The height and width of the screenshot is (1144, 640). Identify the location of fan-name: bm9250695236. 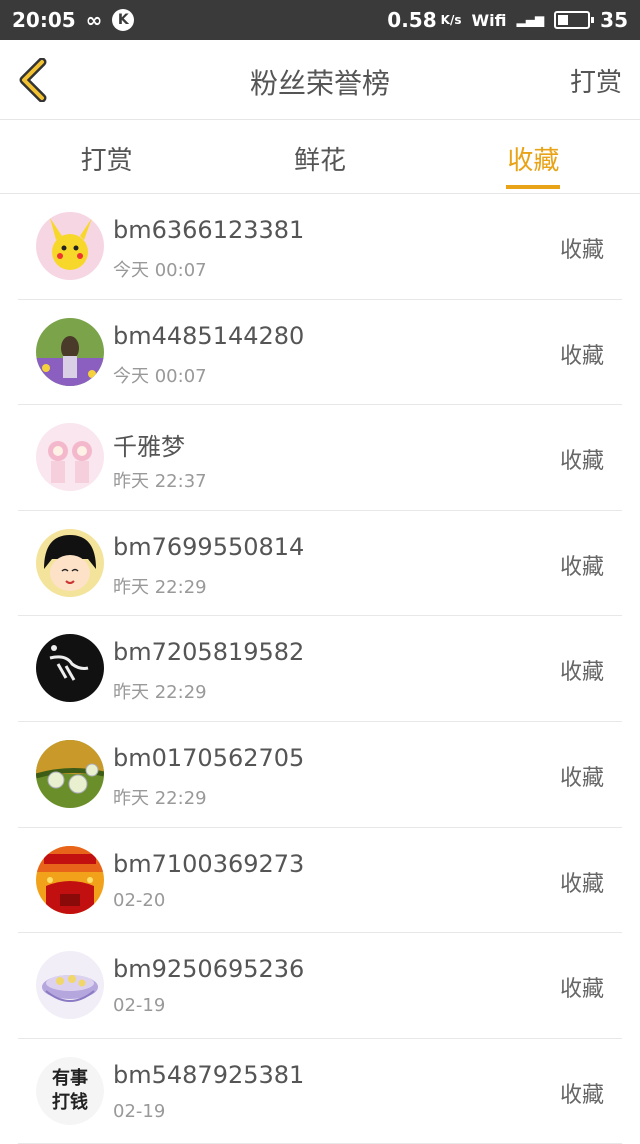
(209, 969).